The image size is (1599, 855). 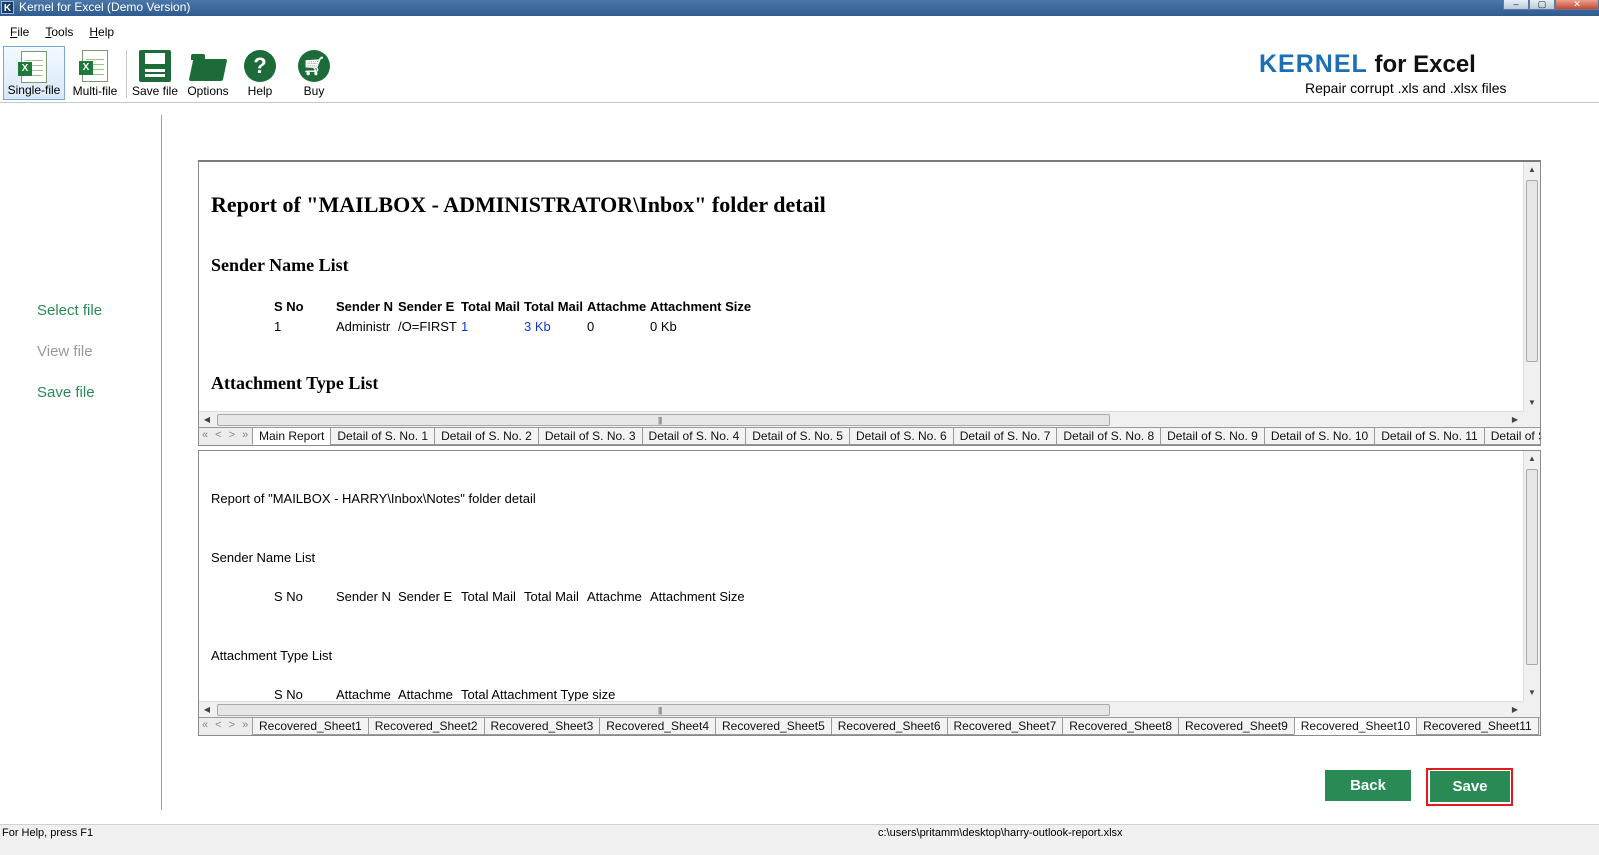 What do you see at coordinates (65, 351) in the screenshot?
I see `nav-view-file: View file` at bounding box center [65, 351].